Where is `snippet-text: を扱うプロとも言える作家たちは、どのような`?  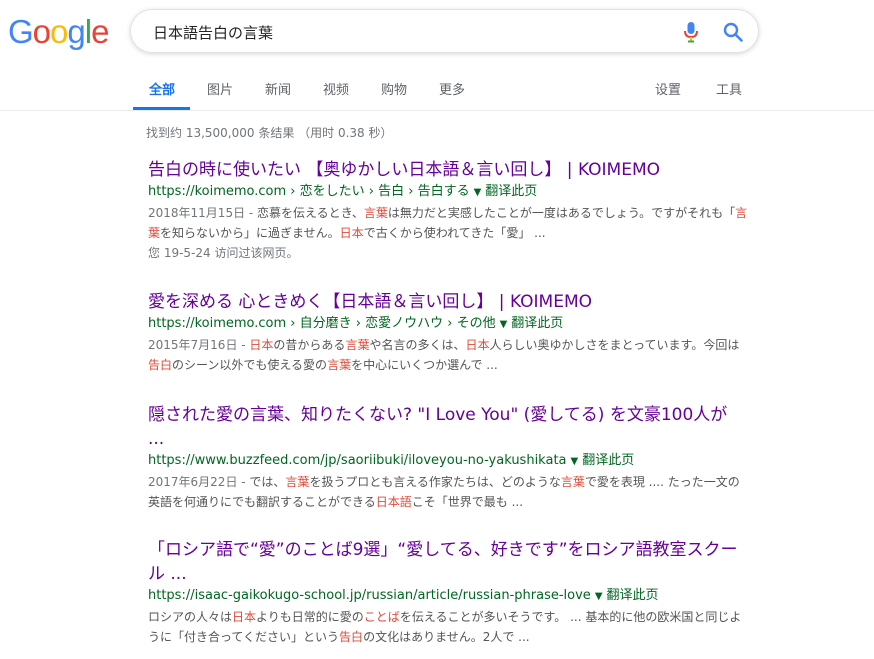 snippet-text: を扱うプロとも言える作家たちは、どのような is located at coordinates (435, 482).